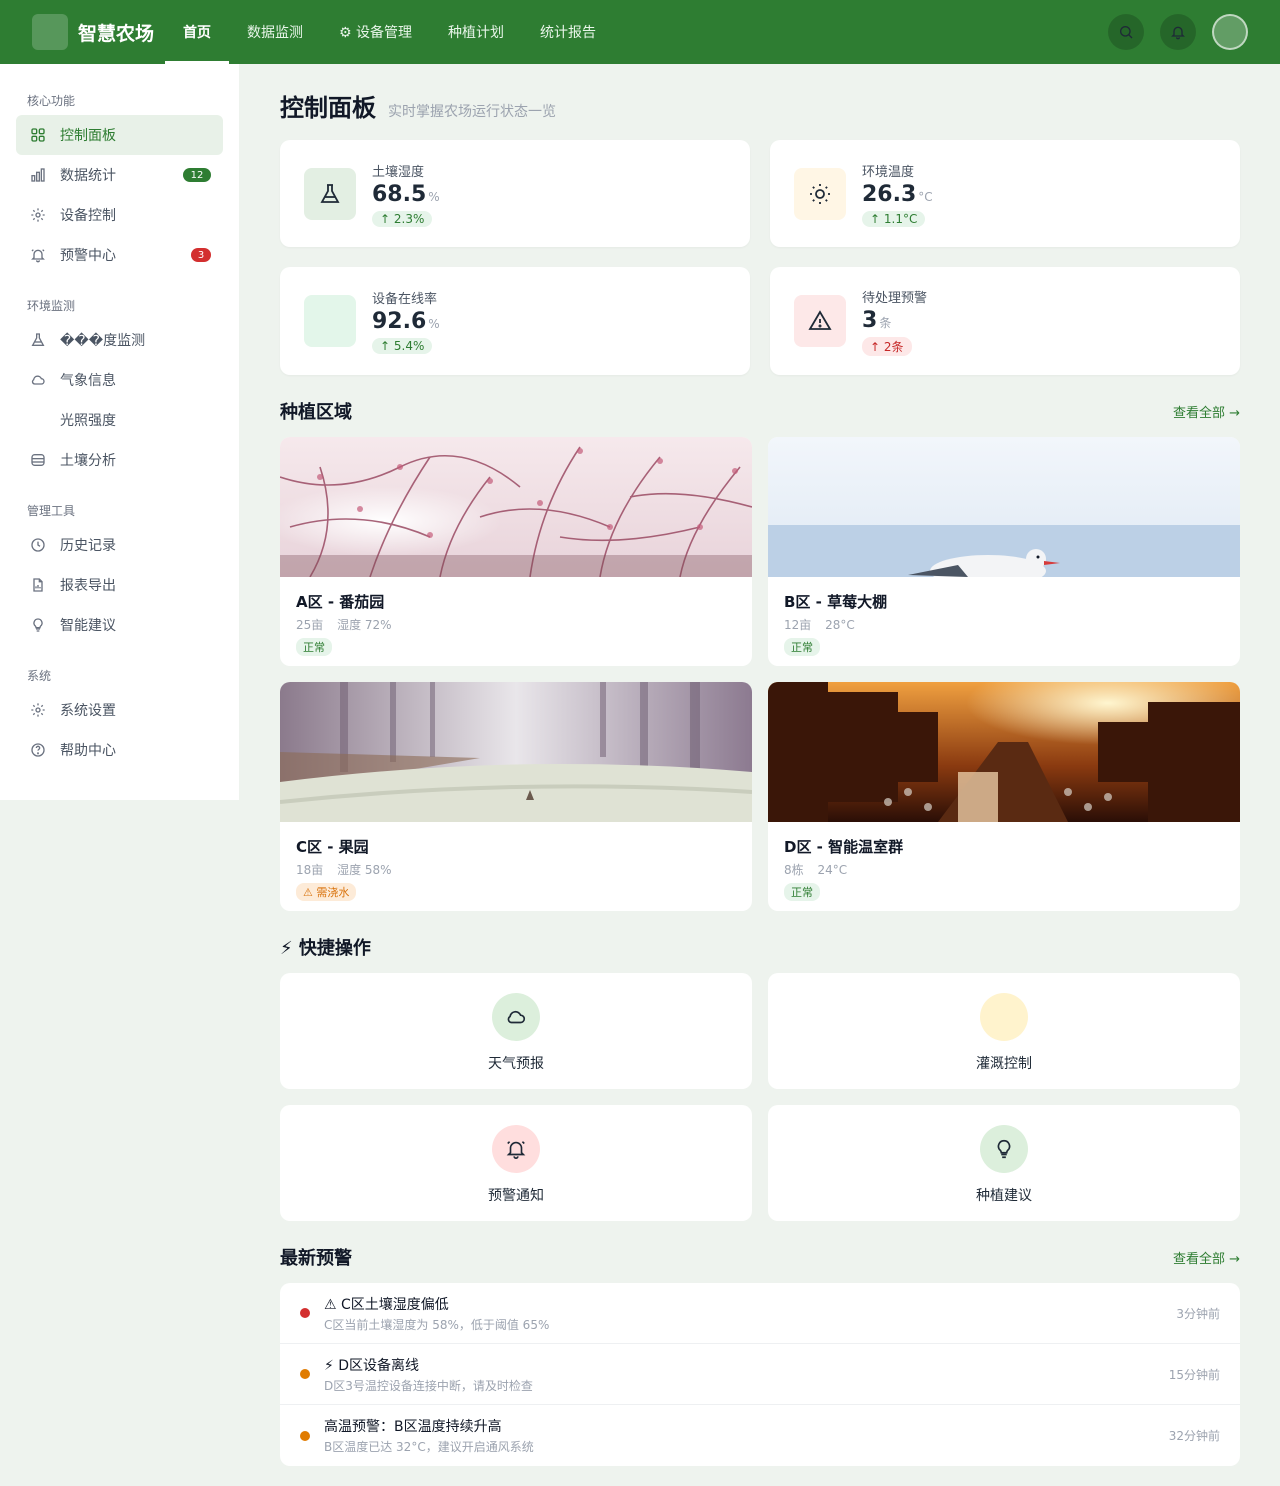 The width and height of the screenshot is (1280, 1486). Describe the element at coordinates (885, 322) in the screenshot. I see `stat-unit: 条` at that location.